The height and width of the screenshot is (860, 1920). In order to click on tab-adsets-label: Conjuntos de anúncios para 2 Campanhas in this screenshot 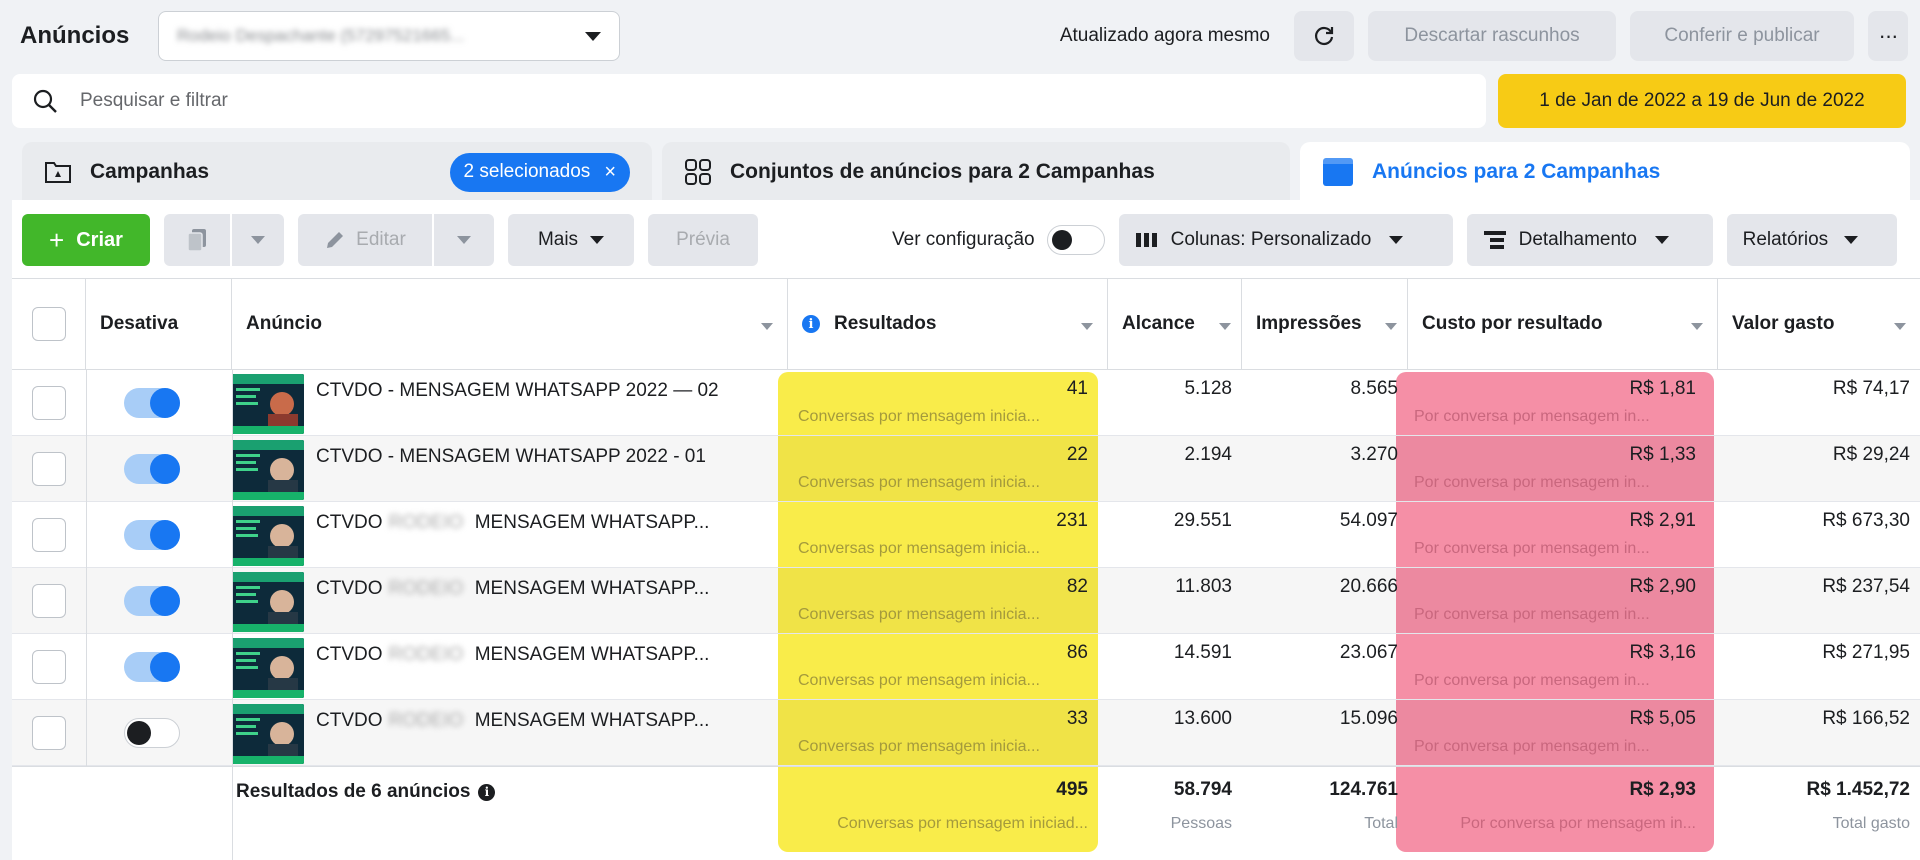, I will do `click(942, 171)`.